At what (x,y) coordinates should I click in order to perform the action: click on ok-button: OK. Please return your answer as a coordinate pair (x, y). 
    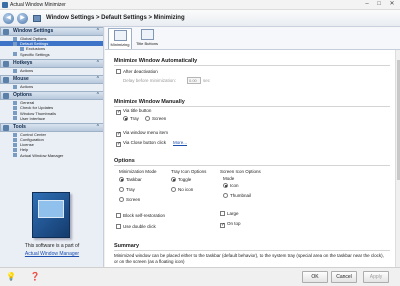
    Looking at the image, I should click on (315, 277).